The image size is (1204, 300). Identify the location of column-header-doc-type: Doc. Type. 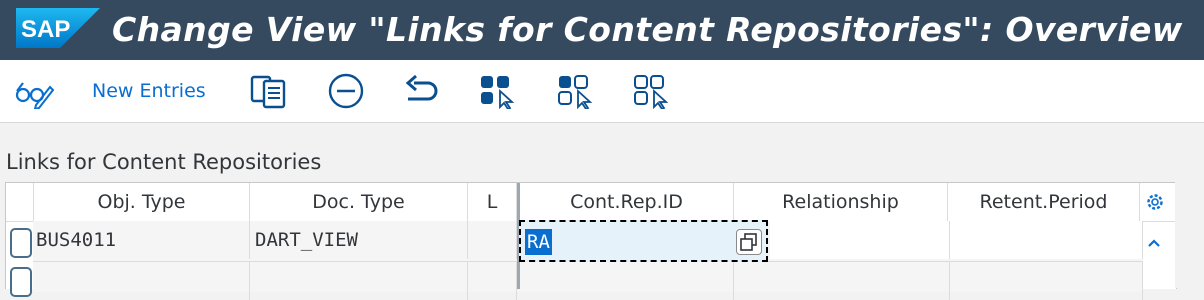
(359, 202).